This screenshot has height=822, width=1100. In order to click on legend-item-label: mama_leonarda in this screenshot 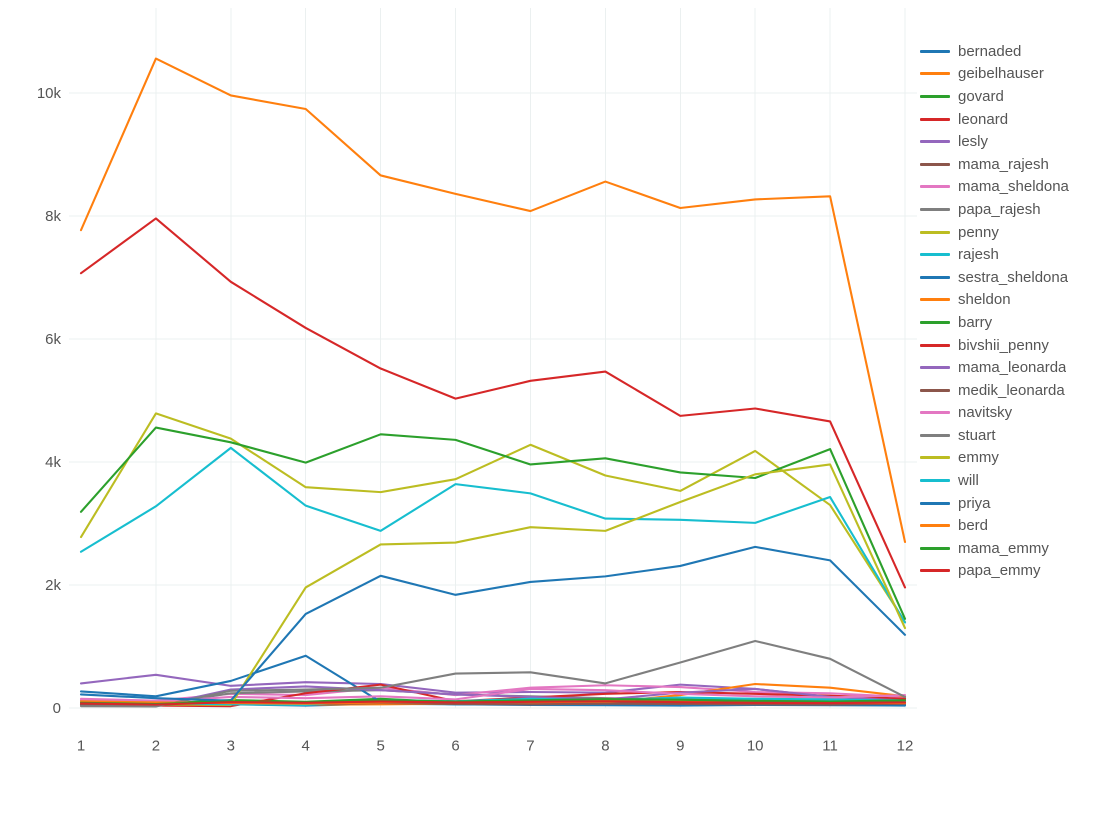, I will do `click(1012, 368)`.